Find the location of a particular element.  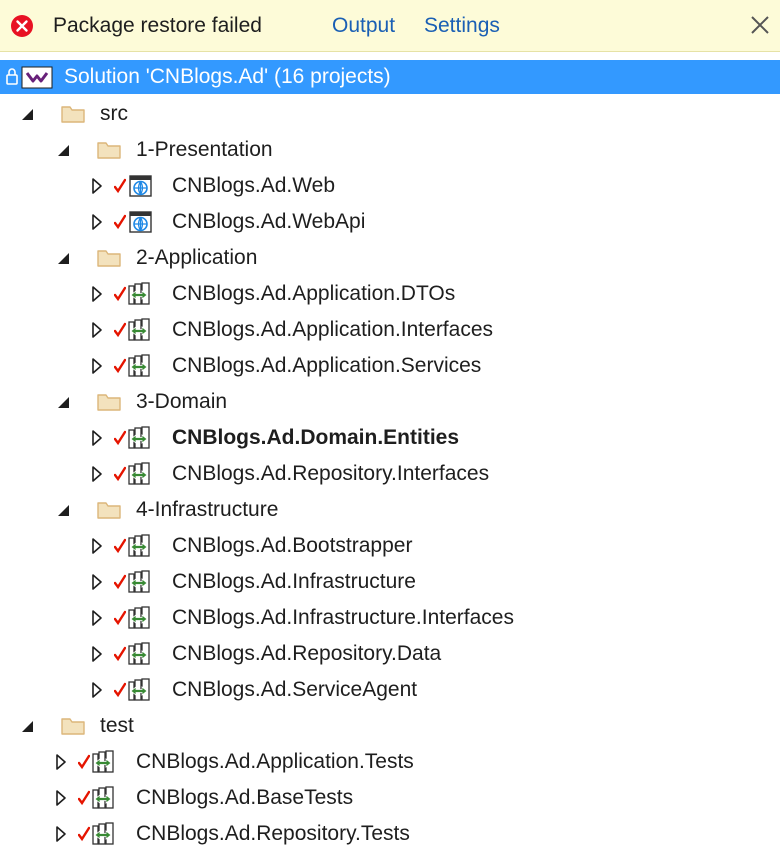

folder-node: 2-Application is located at coordinates (390, 258).